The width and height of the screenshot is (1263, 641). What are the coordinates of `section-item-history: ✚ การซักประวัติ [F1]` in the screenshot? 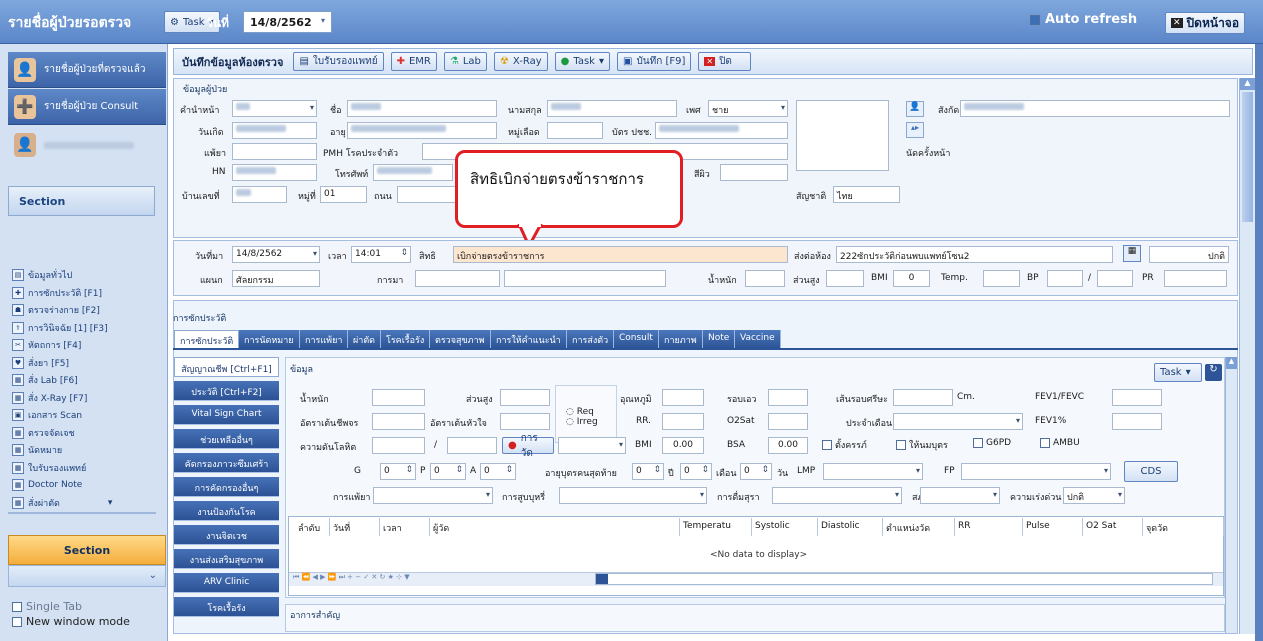 It's located at (57, 293).